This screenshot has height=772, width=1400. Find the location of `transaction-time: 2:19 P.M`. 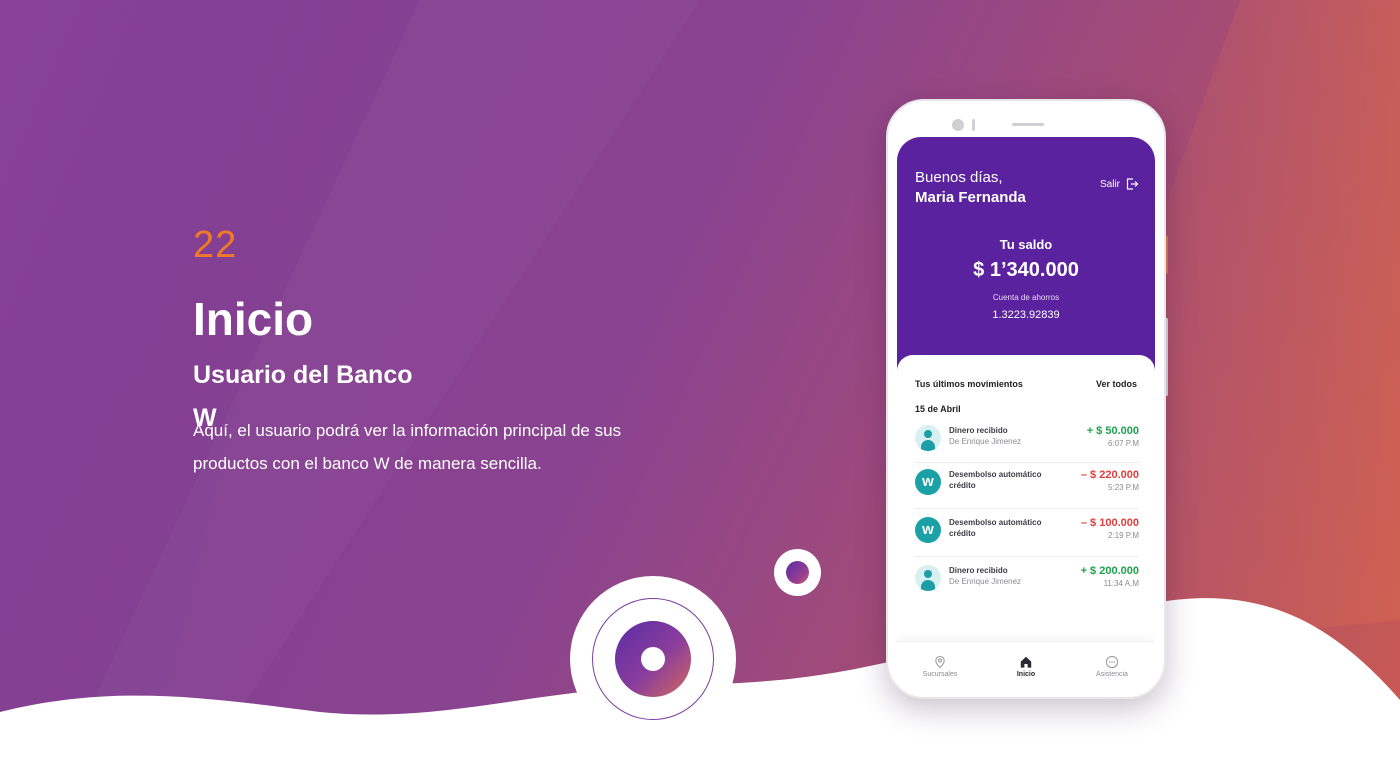

transaction-time: 2:19 P.M is located at coordinates (1123, 535).